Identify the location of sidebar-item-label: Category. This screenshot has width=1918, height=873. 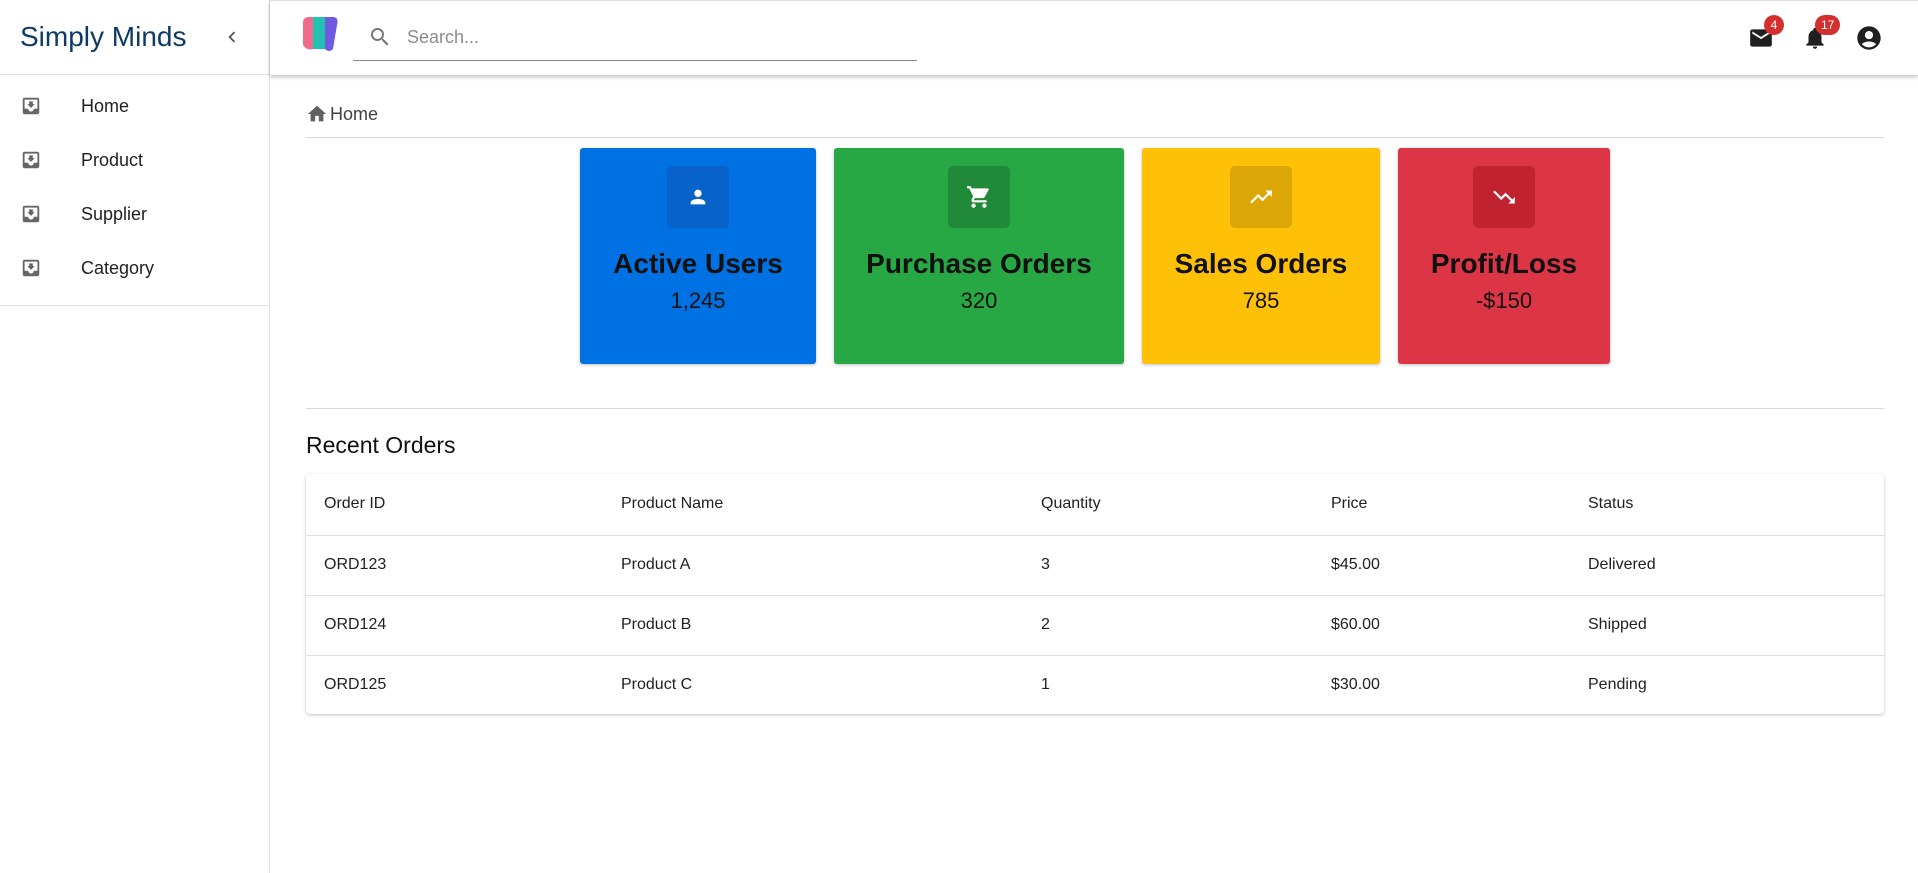
(118, 267).